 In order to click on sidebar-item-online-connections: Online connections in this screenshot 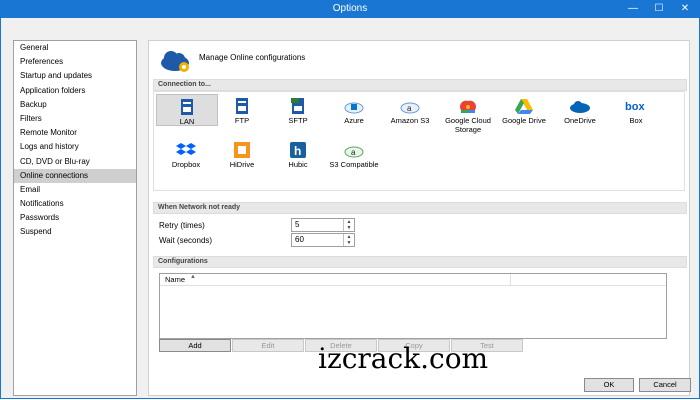, I will do `click(75, 175)`.